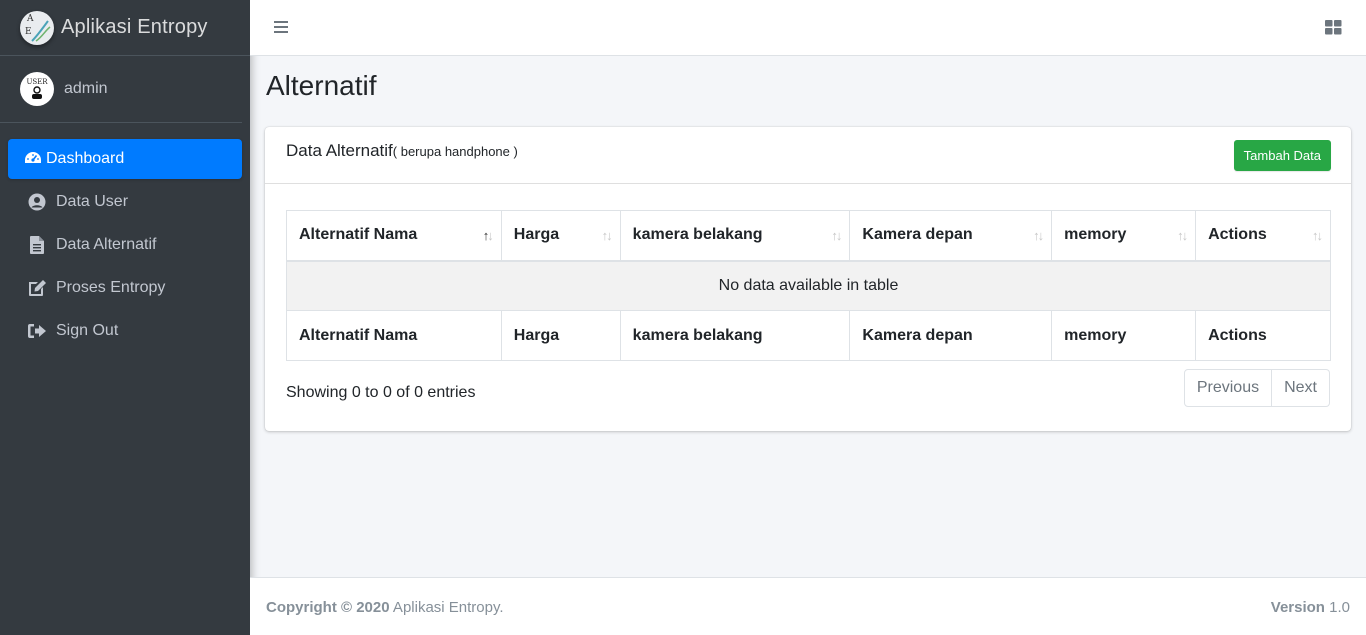 Image resolution: width=1366 pixels, height=635 pixels. What do you see at coordinates (1124, 236) in the screenshot?
I see `column-header-memory: memory ↑↓` at bounding box center [1124, 236].